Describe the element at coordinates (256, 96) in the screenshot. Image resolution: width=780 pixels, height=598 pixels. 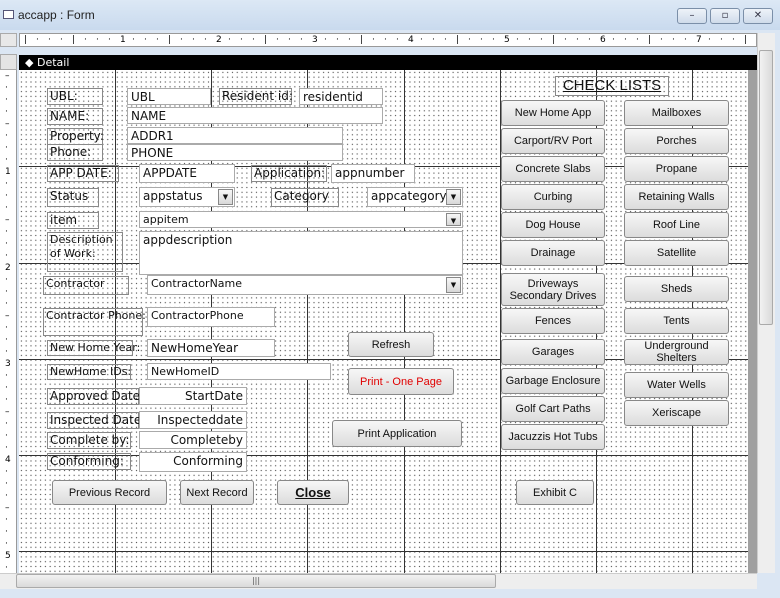
I see `resident-label: Resident id:` at that location.